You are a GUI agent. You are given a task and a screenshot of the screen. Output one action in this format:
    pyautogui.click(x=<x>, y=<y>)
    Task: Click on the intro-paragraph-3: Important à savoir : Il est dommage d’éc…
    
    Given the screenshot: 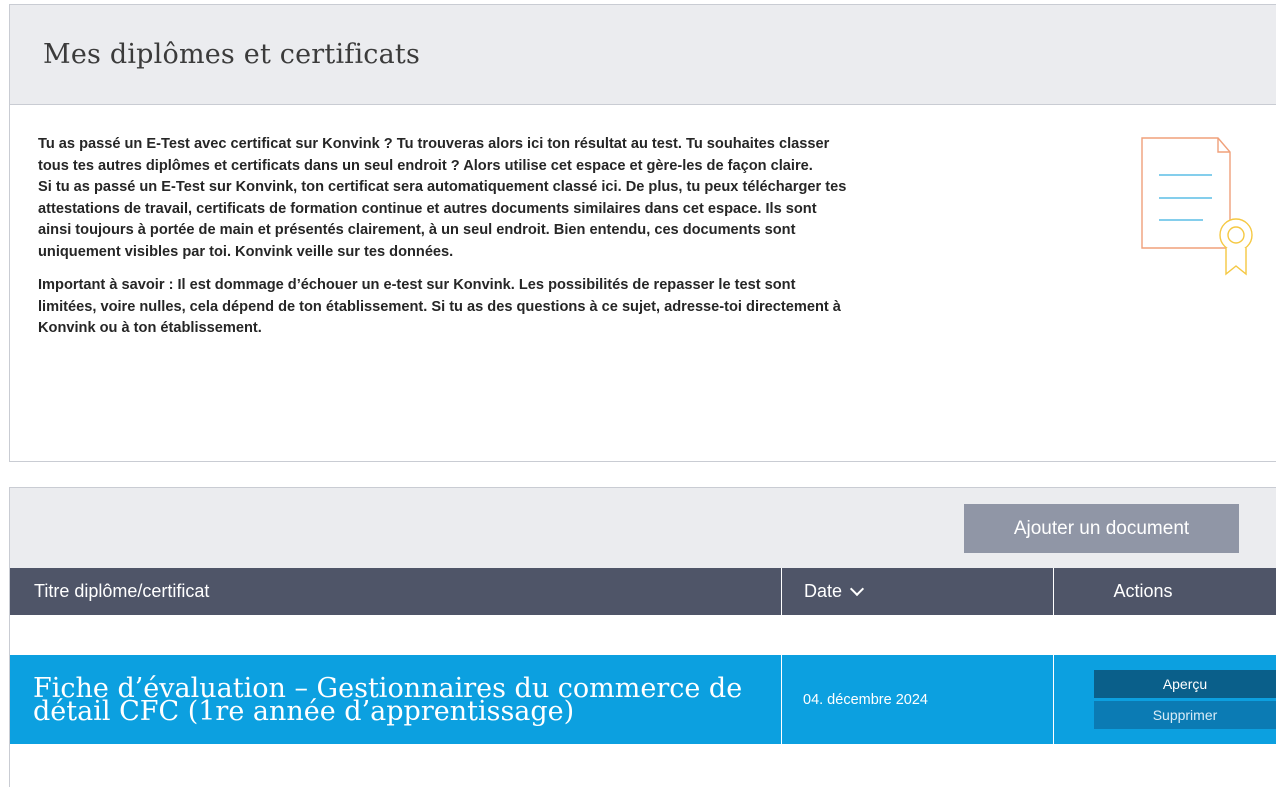 What is the action you would take?
    pyautogui.click(x=439, y=306)
    